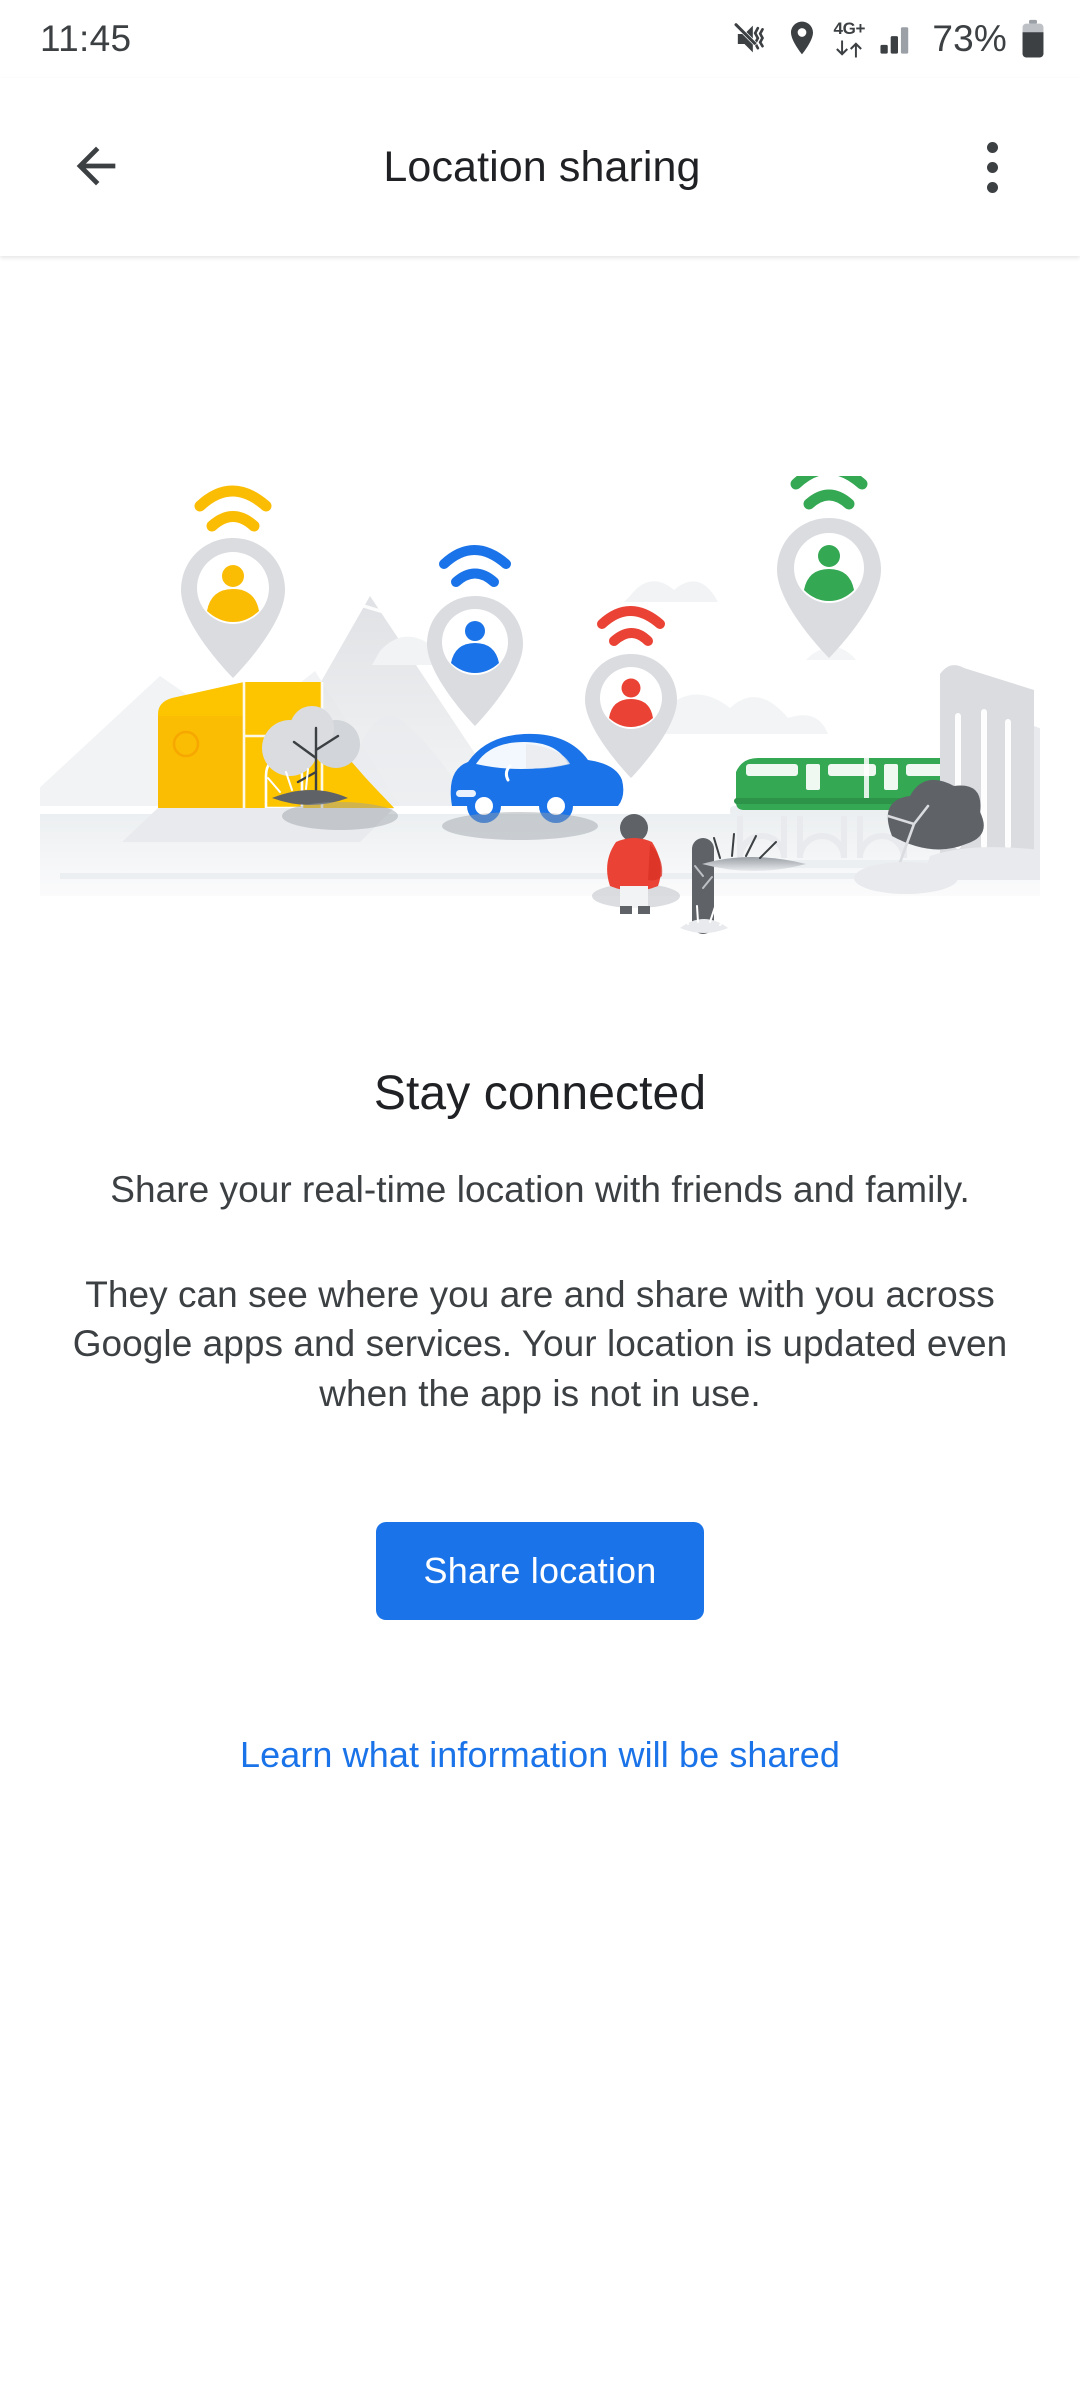  What do you see at coordinates (475, 635) in the screenshot?
I see `pin-blue` at bounding box center [475, 635].